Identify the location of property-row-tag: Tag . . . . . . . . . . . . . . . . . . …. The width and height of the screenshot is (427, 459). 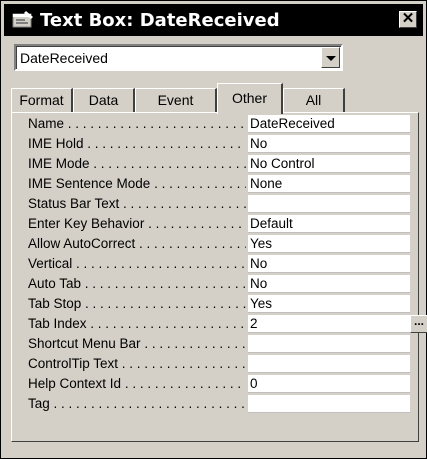
(219, 404).